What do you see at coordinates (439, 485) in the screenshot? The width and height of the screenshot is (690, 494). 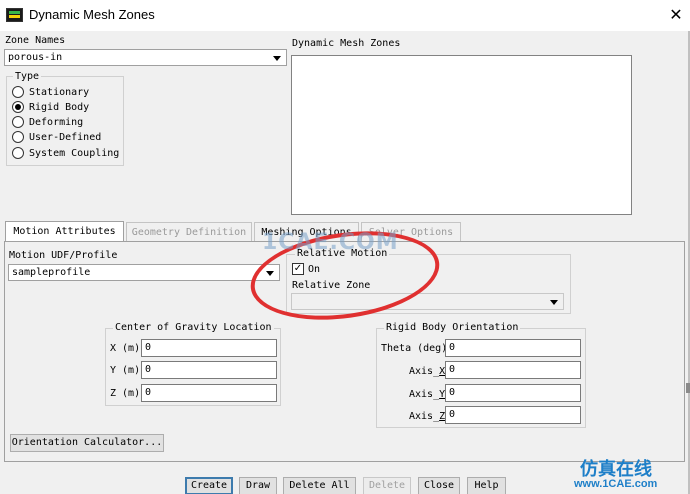 I see `close-button: Close` at bounding box center [439, 485].